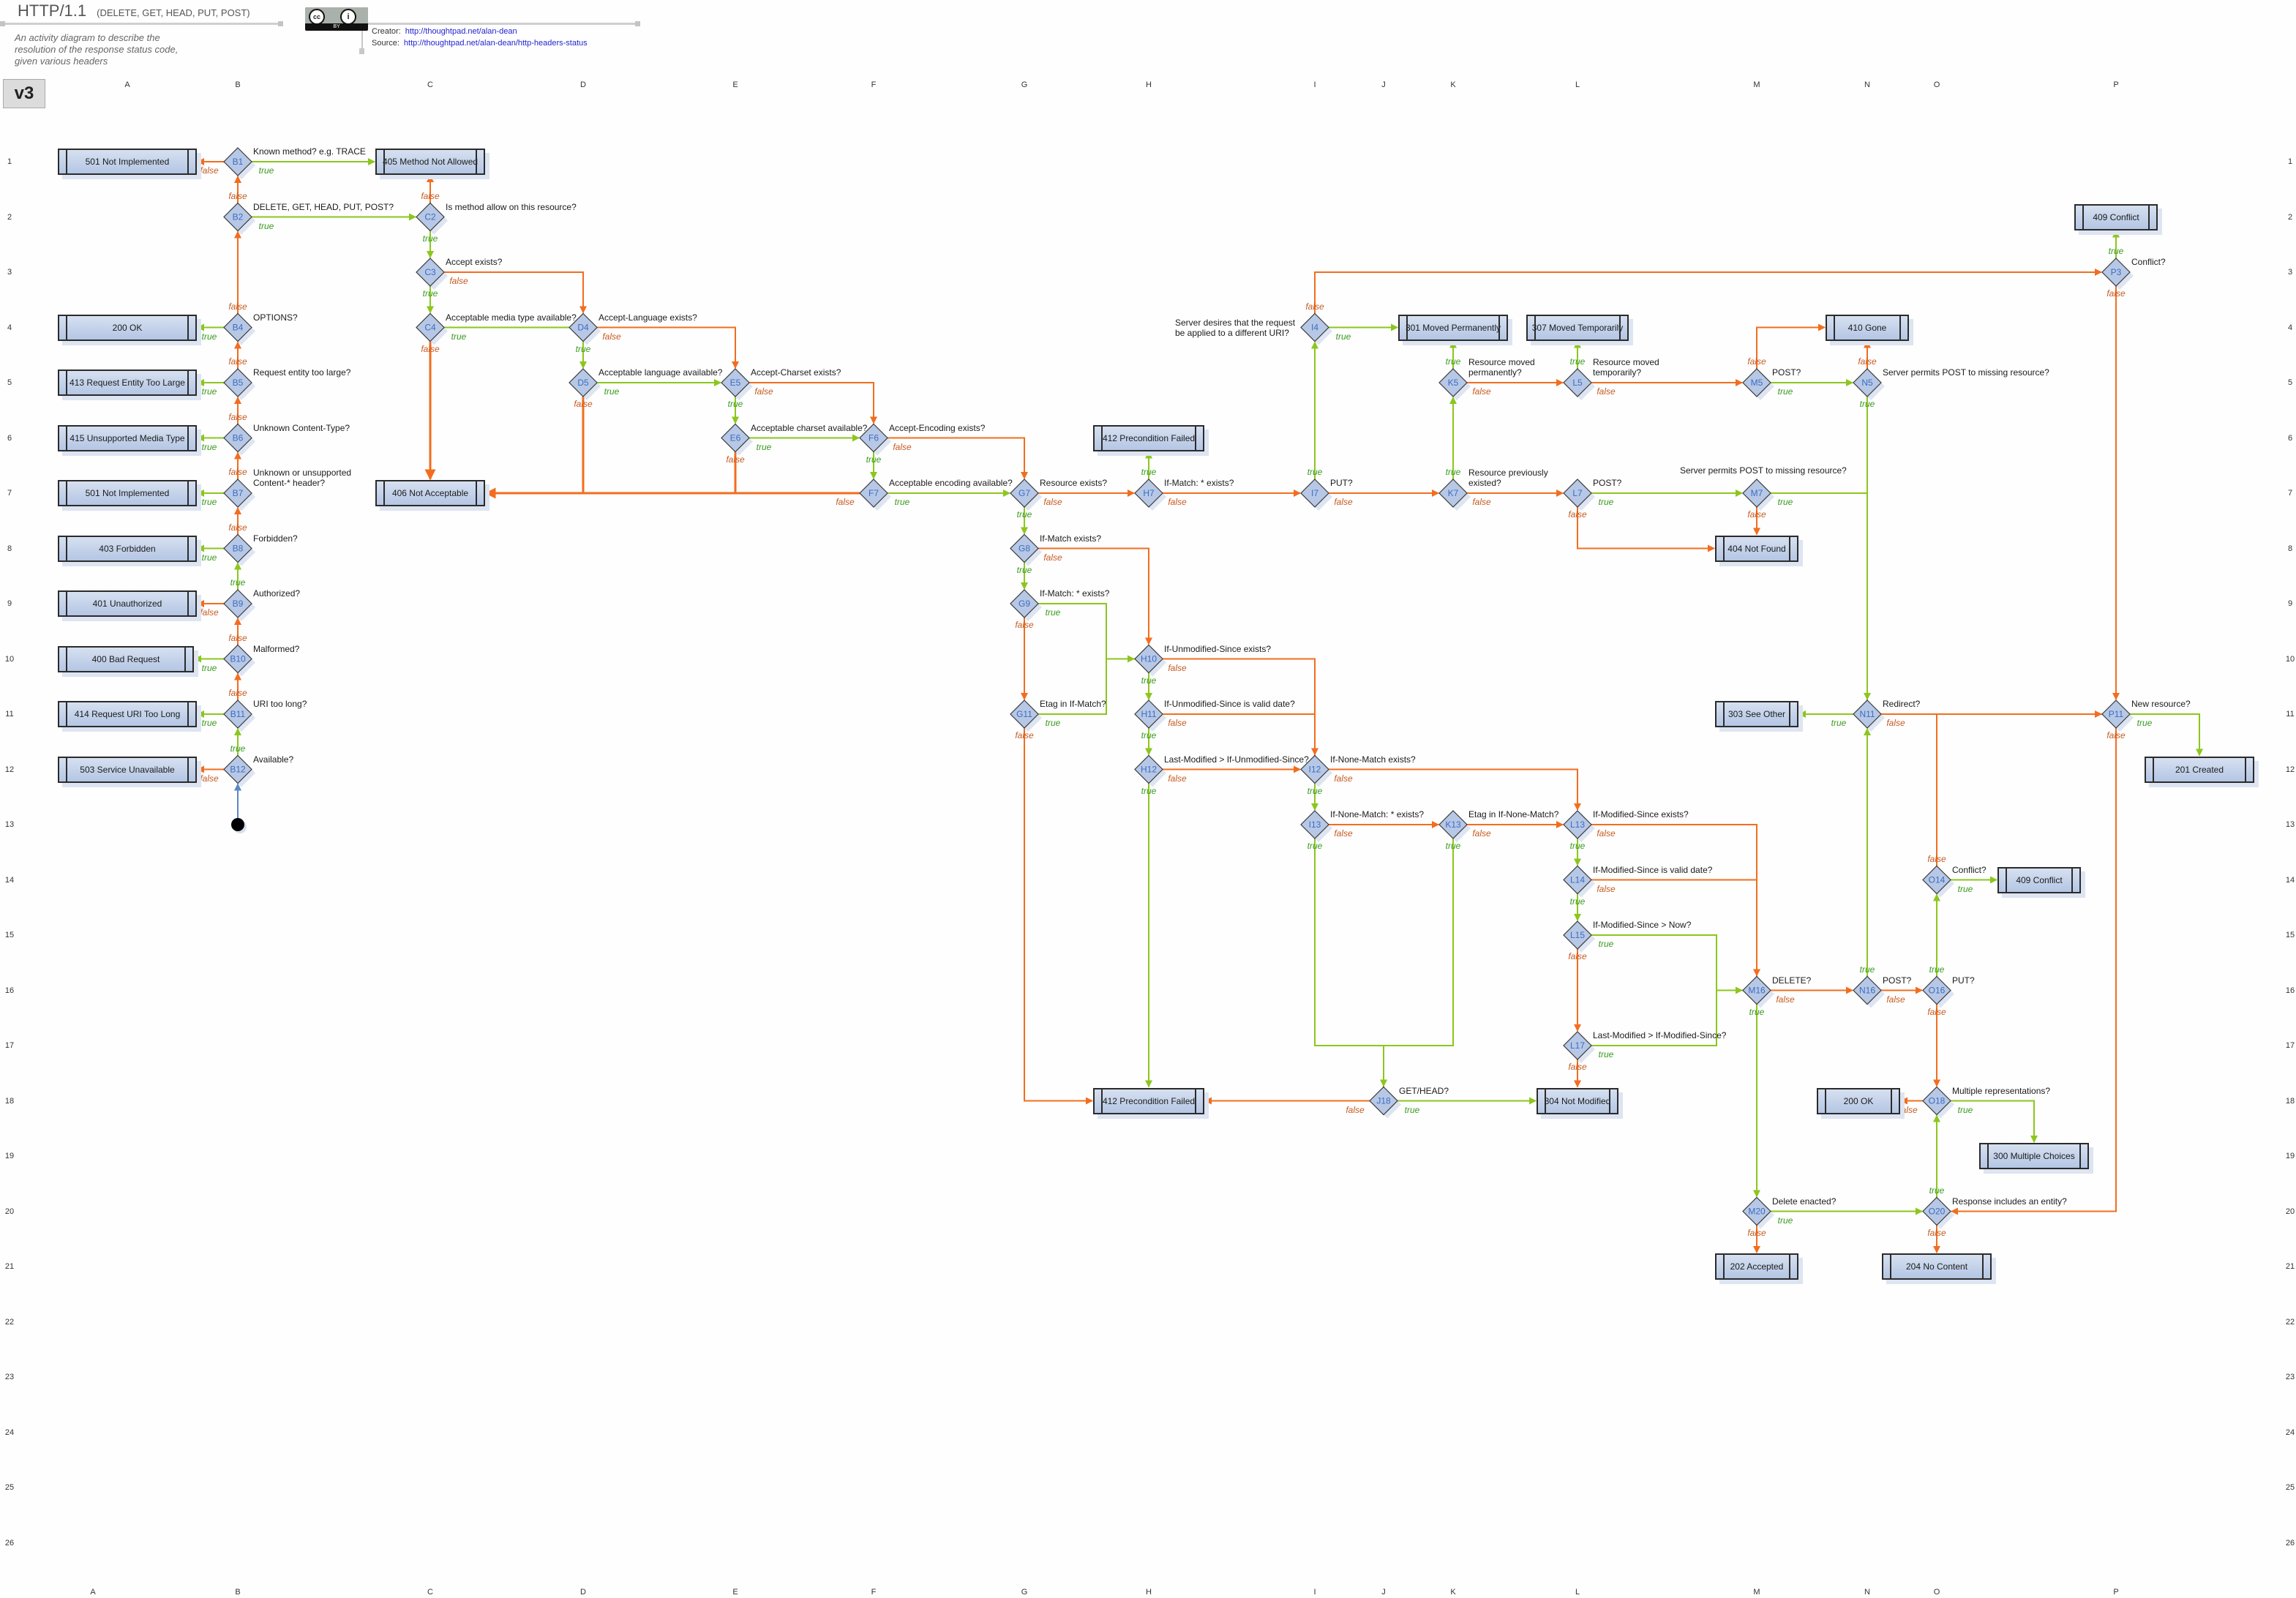 Image resolution: width=2296 pixels, height=1598 pixels. Describe the element at coordinates (1938, 881) in the screenshot. I see `decision-o14: O14` at that location.